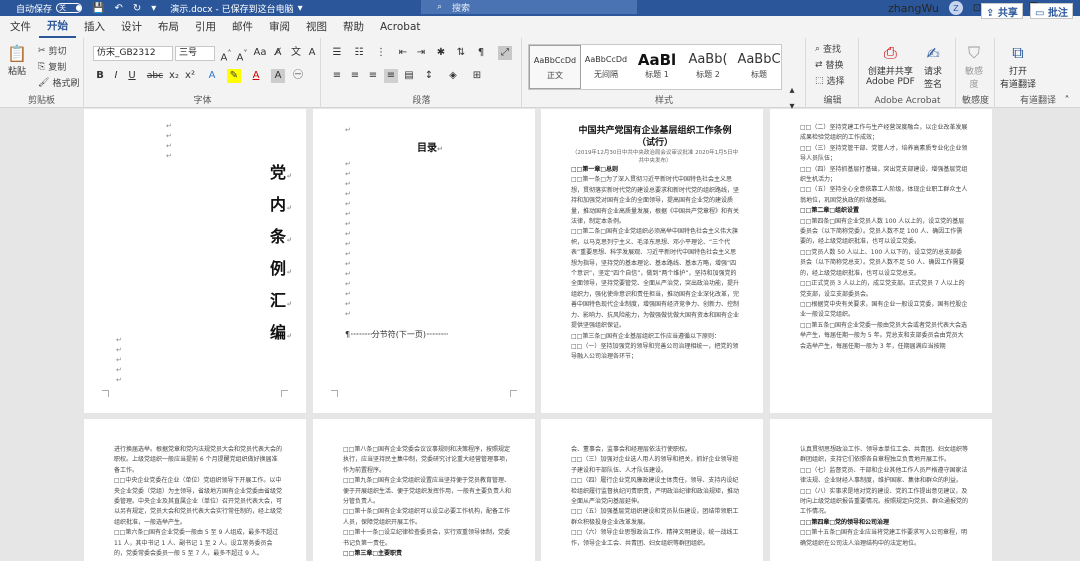 The image size is (1080, 561). Describe the element at coordinates (890, 72) in the screenshot. I see `create-pdf-label: 创建并共享` at that location.